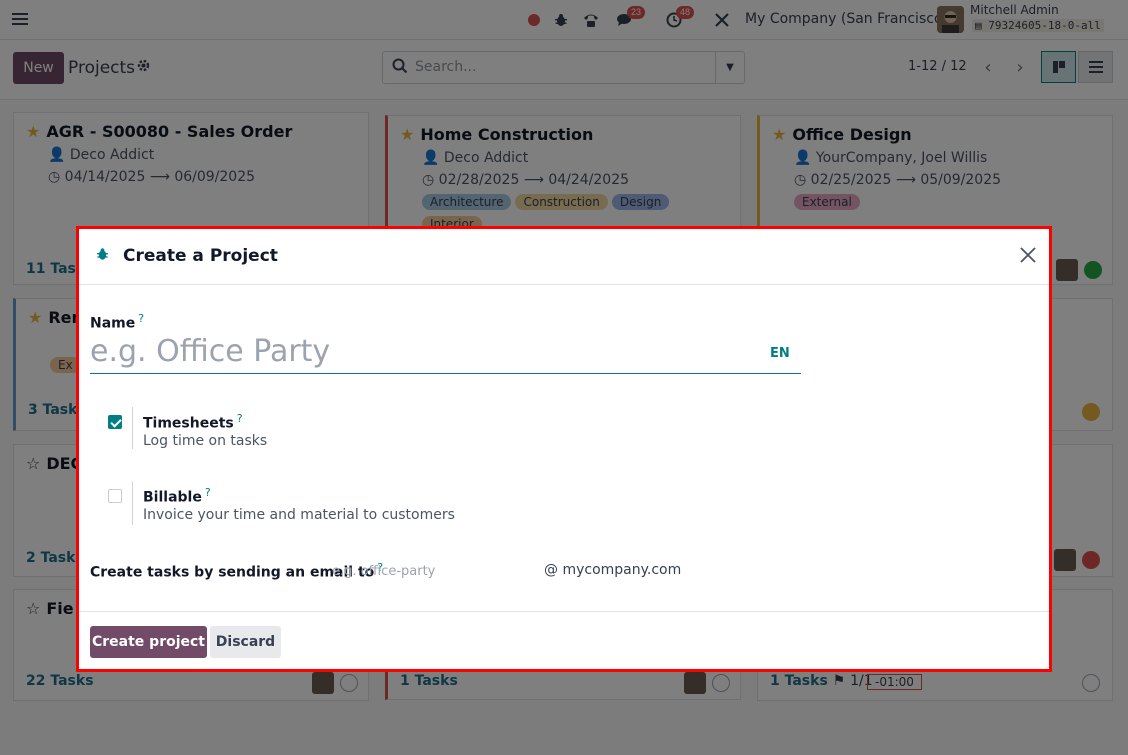 The height and width of the screenshot is (755, 1128). What do you see at coordinates (564, 257) in the screenshot?
I see `dialog-header: Create a Project` at bounding box center [564, 257].